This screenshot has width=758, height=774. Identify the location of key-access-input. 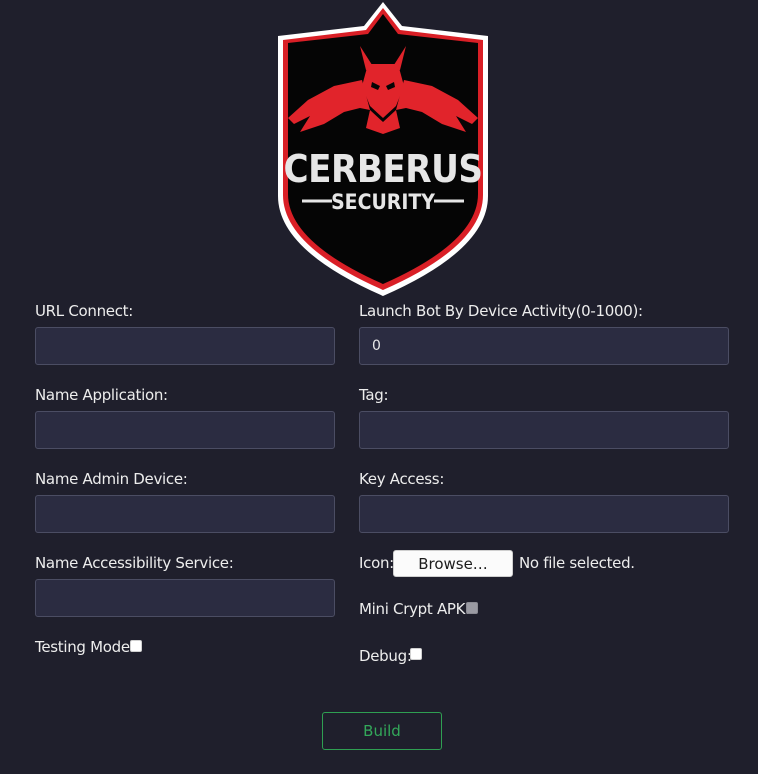
(544, 514).